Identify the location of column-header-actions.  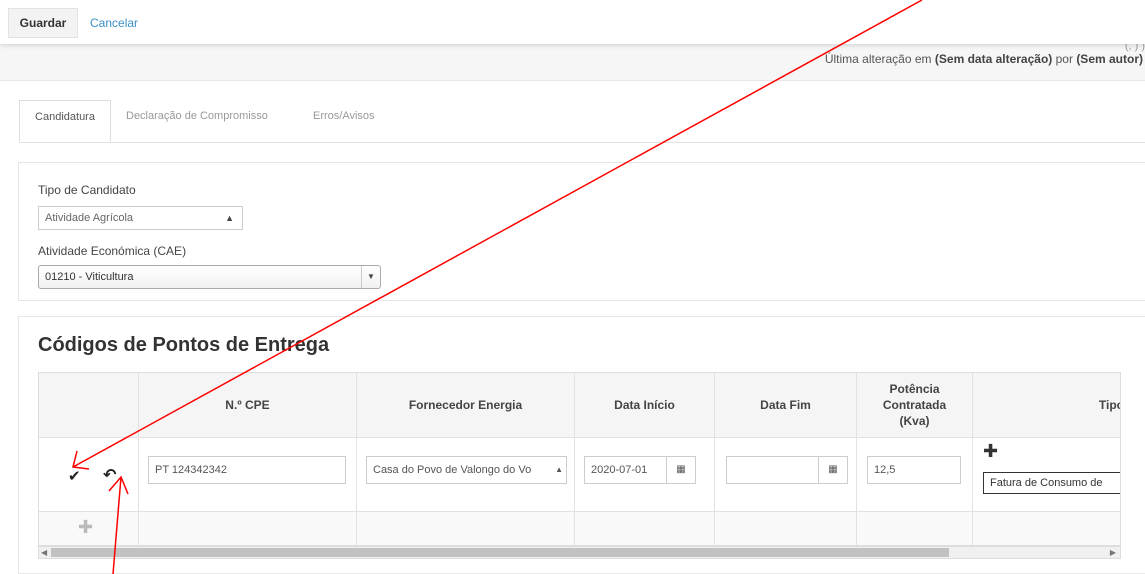
(89, 405).